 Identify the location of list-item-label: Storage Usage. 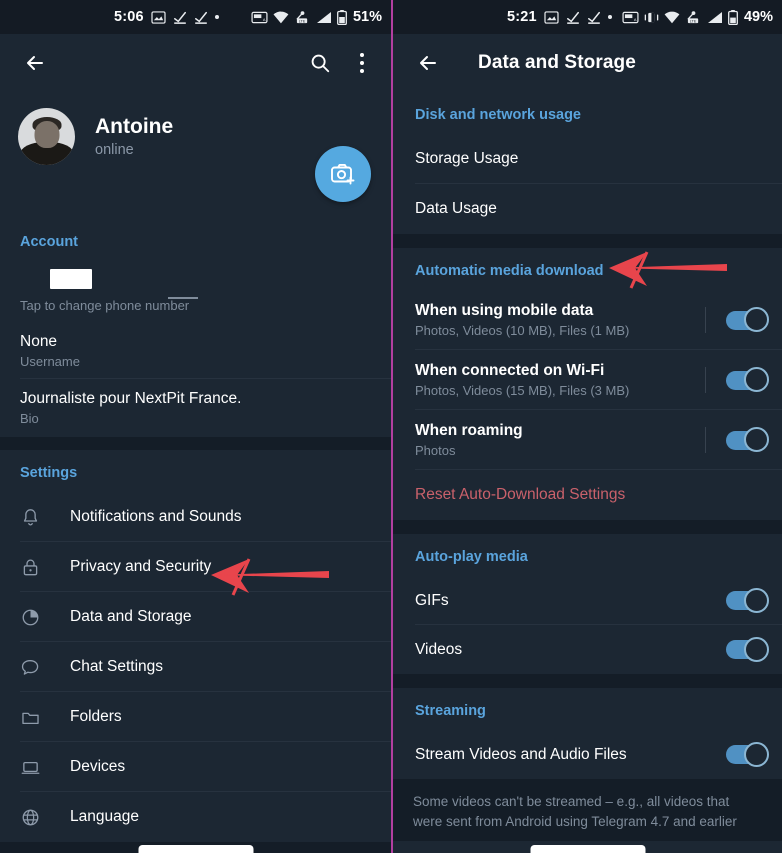
(467, 158).